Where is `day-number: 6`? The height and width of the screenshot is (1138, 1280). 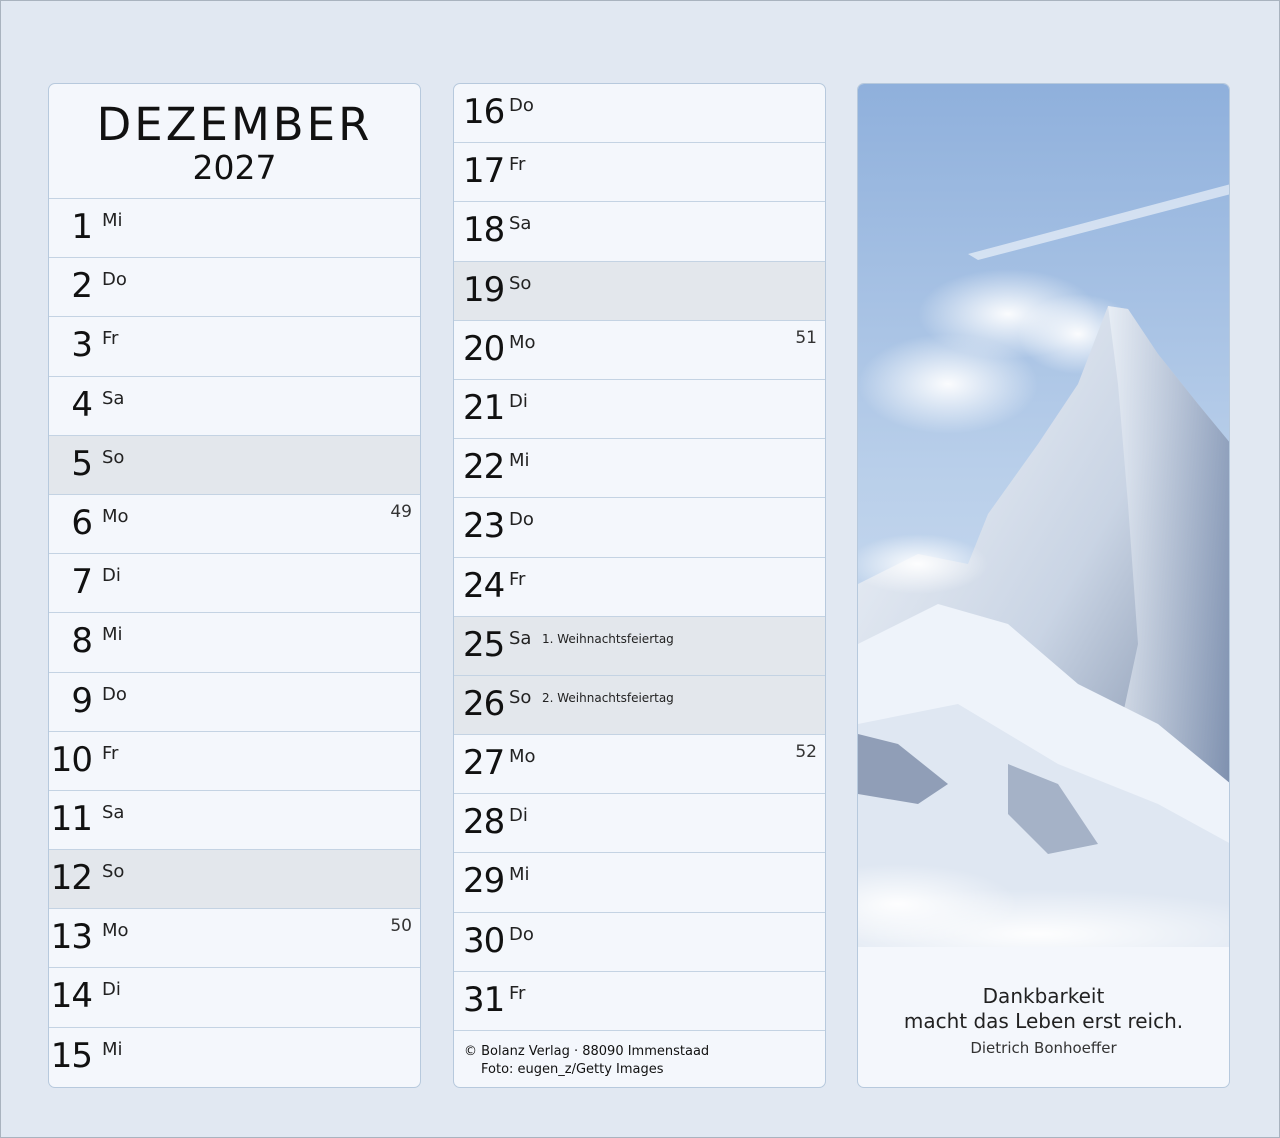 day-number: 6 is located at coordinates (82, 522).